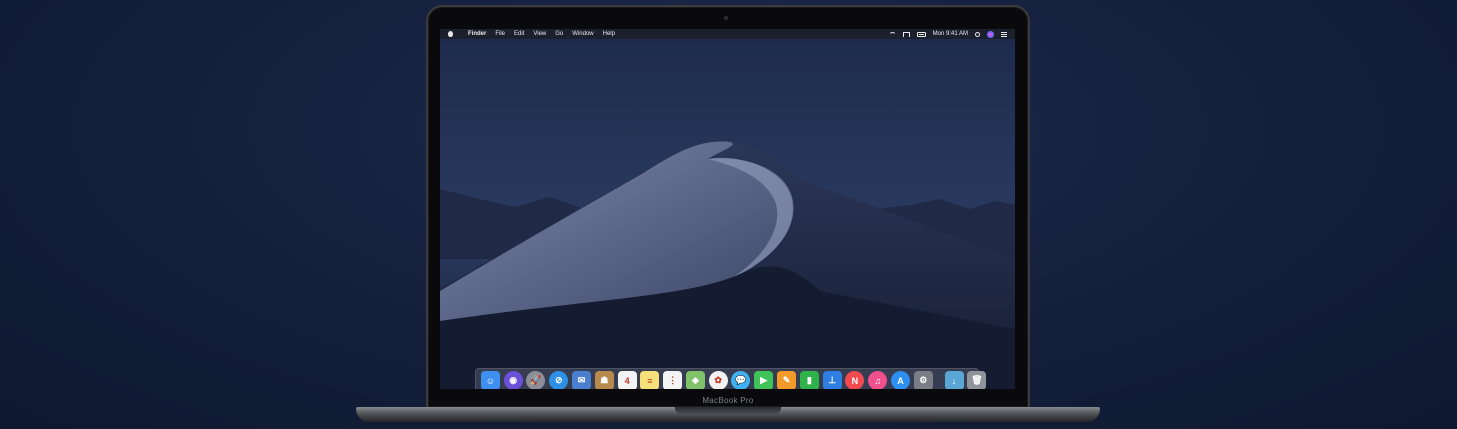 This screenshot has width=1457, height=429. Describe the element at coordinates (809, 380) in the screenshot. I see `dock-numbers-icon: ▮` at that location.